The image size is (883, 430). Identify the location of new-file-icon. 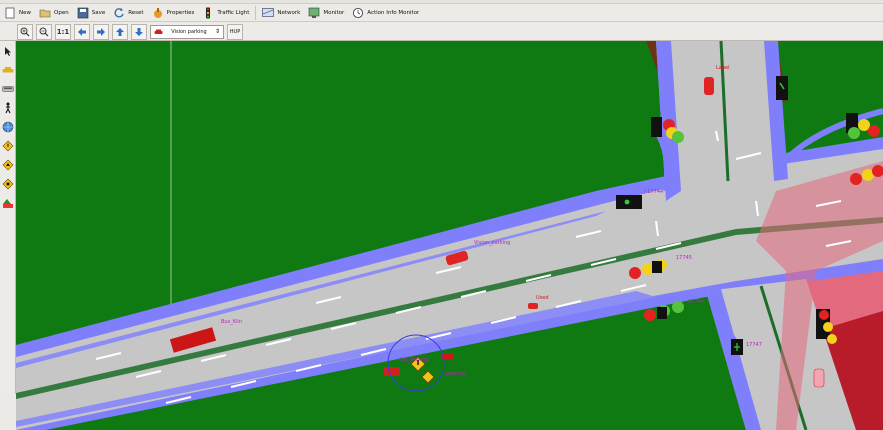
(10, 13).